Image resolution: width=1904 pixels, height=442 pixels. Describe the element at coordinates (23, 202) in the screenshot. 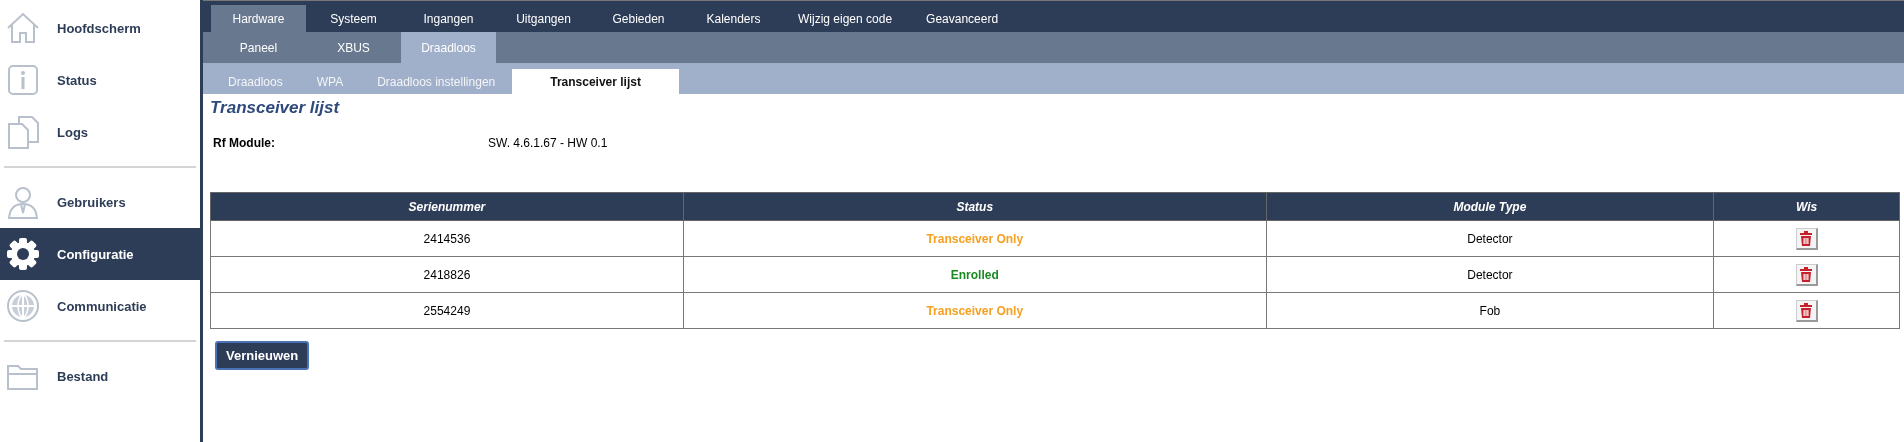

I see `person-icon` at that location.